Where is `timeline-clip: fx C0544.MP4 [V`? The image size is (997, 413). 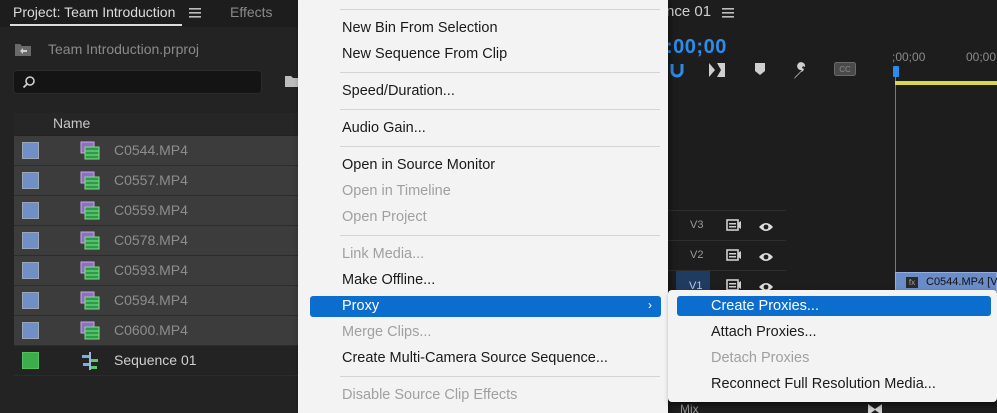 timeline-clip: fx C0544.MP4 [V is located at coordinates (946, 282).